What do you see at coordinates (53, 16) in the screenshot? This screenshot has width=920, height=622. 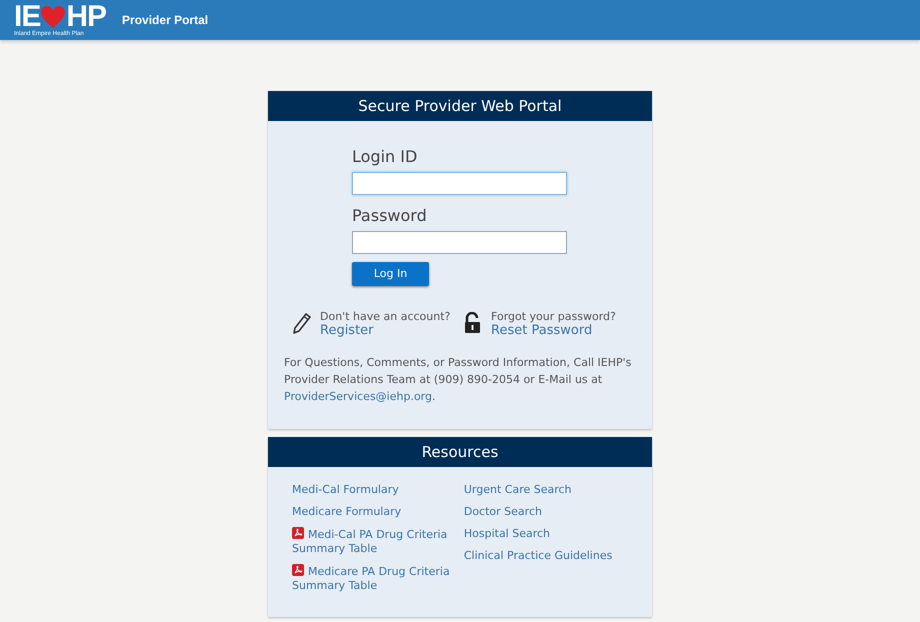 I see `heart-icon` at bounding box center [53, 16].